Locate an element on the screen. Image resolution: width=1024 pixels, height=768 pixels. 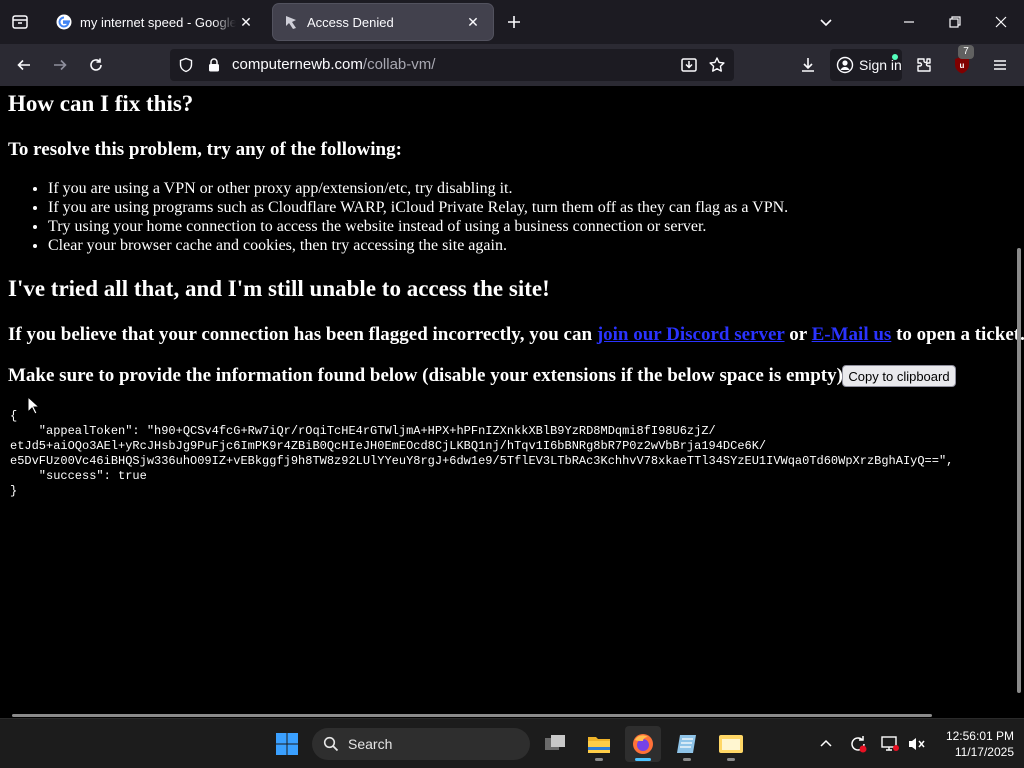
extension-badge: 7 is located at coordinates (966, 52).